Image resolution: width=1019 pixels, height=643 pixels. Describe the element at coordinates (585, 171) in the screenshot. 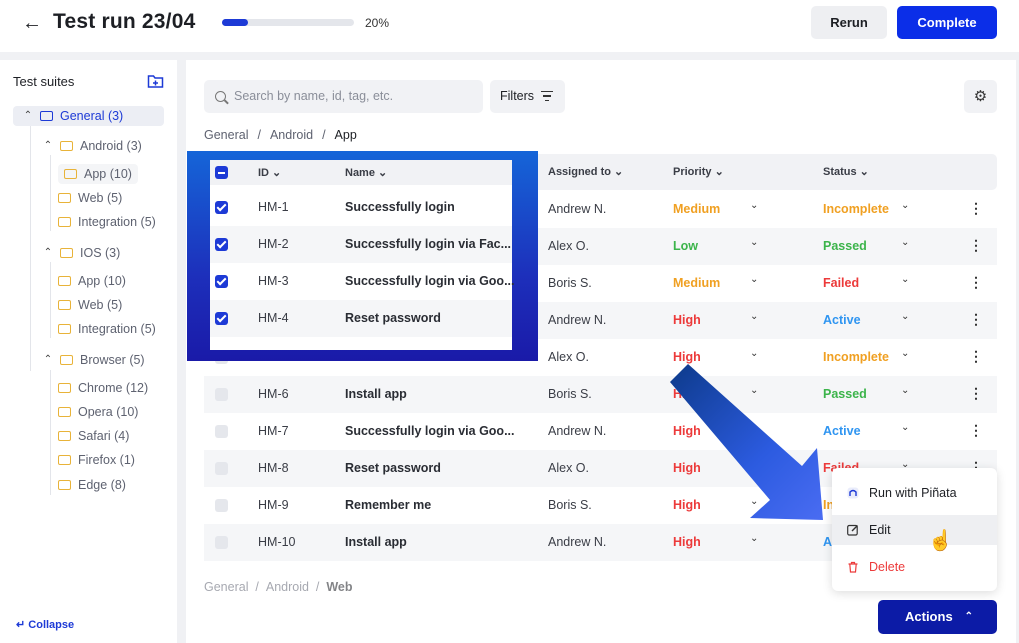

I see `column-assigned: Assigned to ⌄` at that location.